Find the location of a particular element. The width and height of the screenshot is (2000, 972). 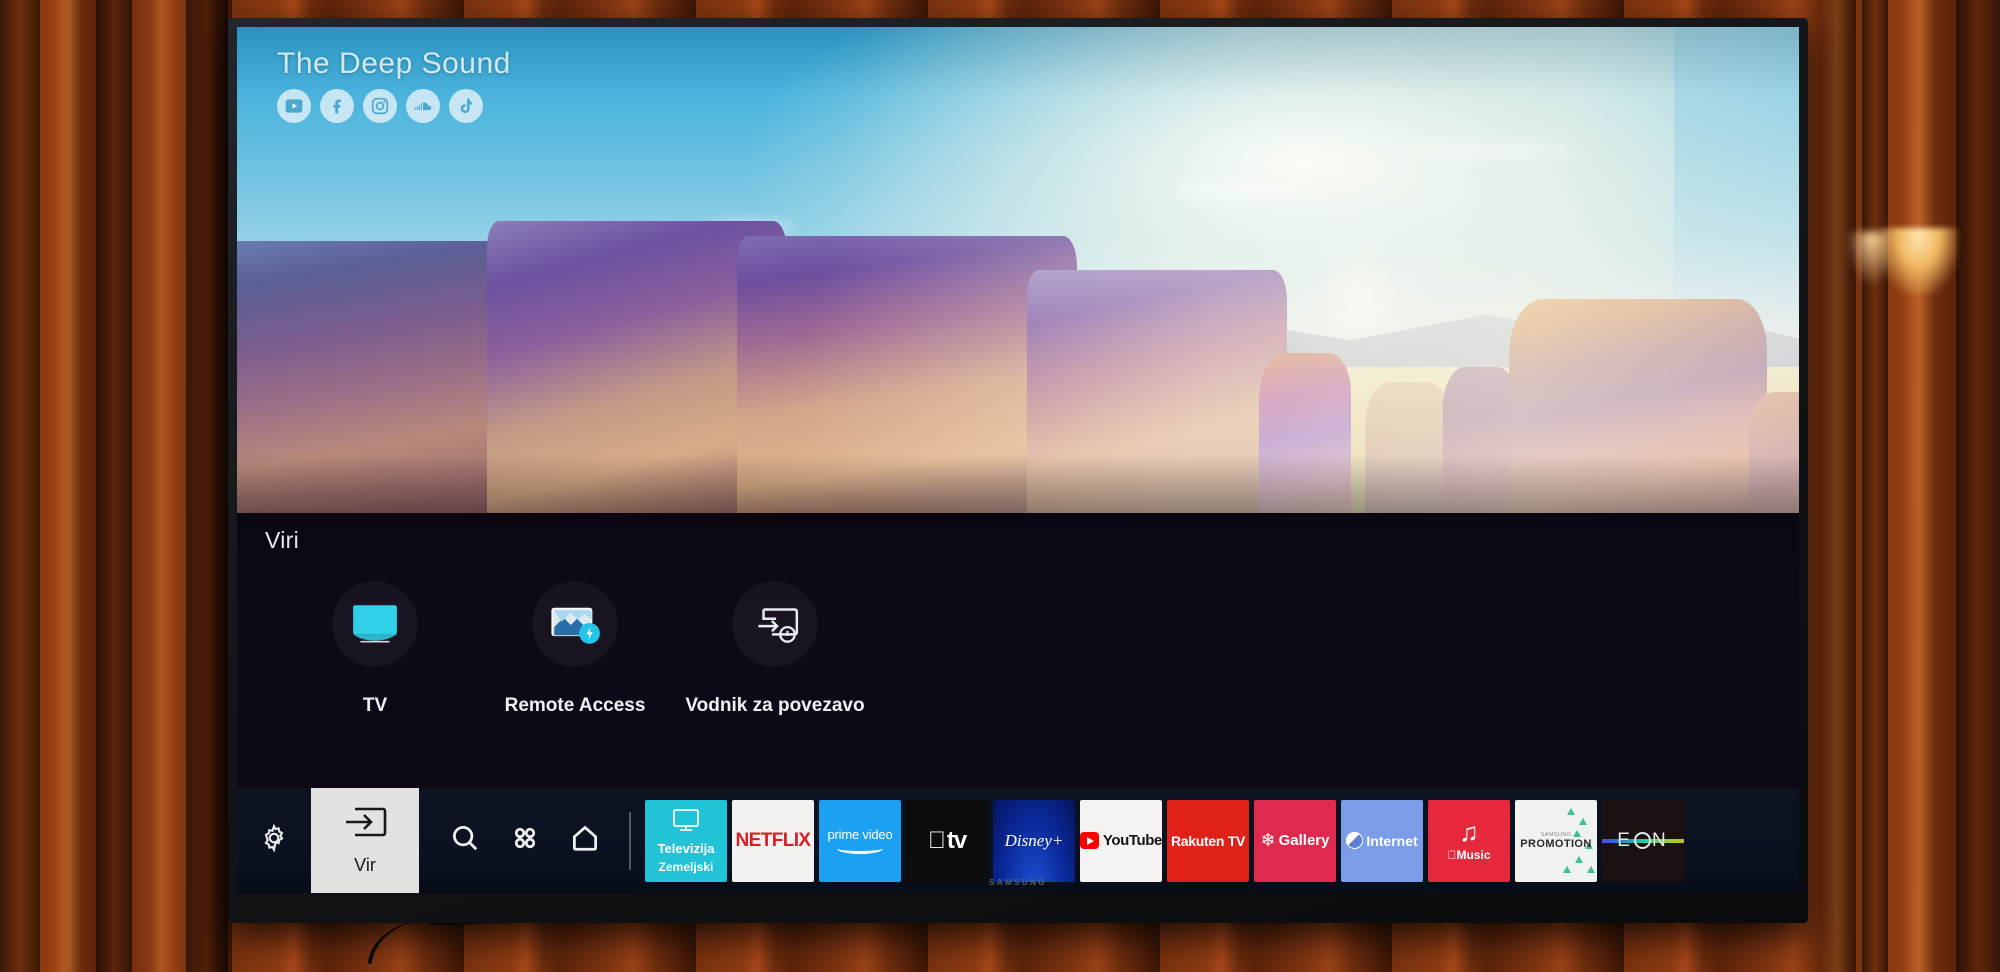

soundcloud-icon is located at coordinates (423, 106).